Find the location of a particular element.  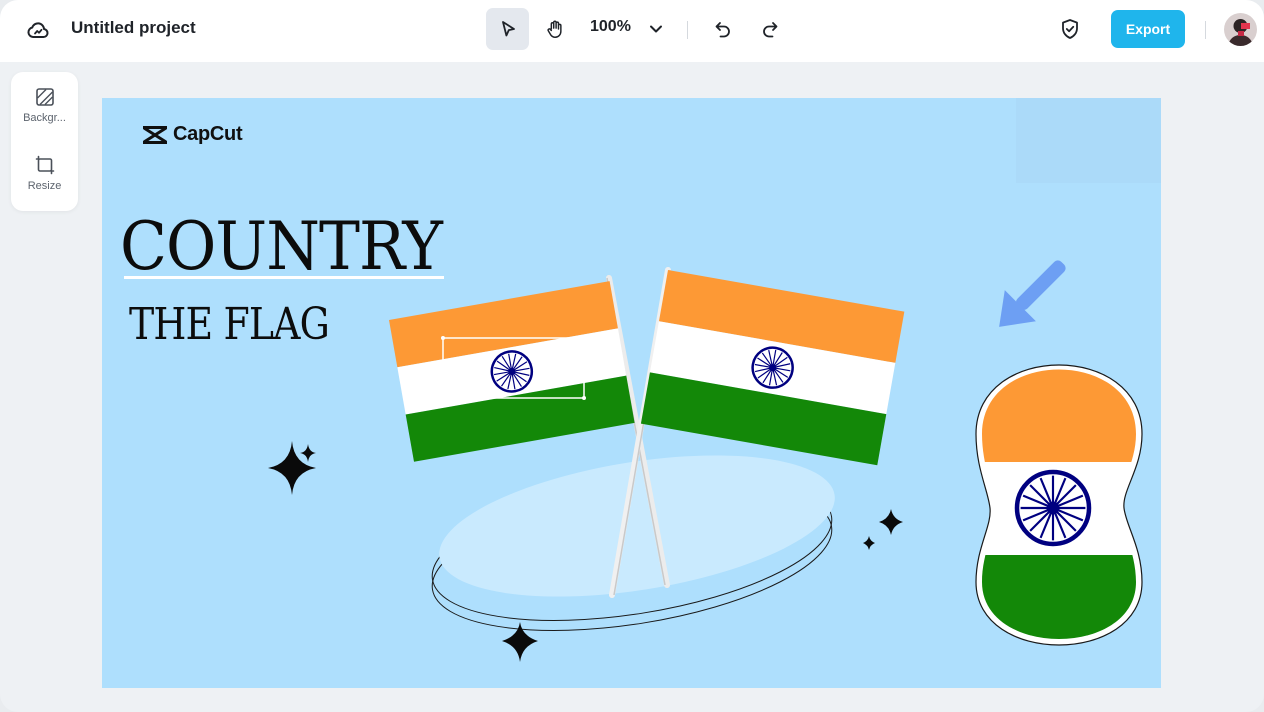

shield-check-icon is located at coordinates (1070, 29).